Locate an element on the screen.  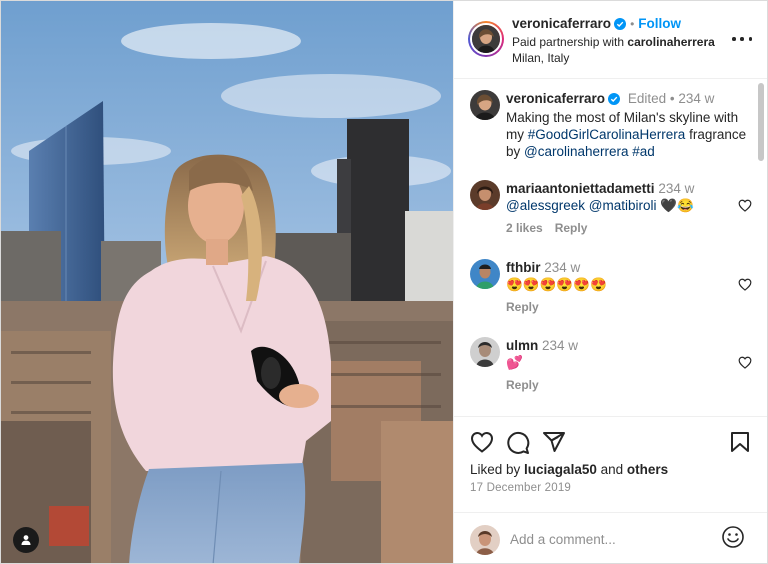
person-tag-icon is located at coordinates (26, 540).